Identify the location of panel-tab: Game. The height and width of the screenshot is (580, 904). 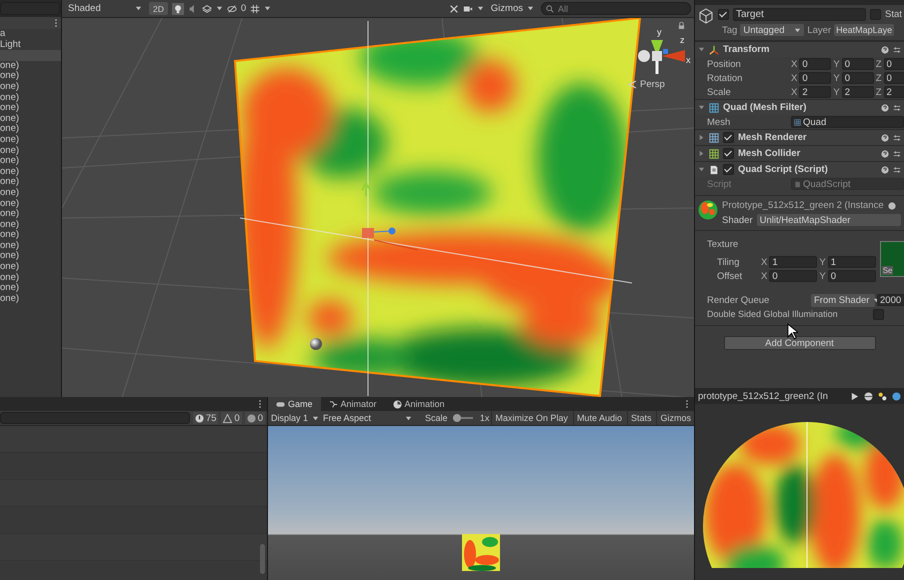
(294, 404).